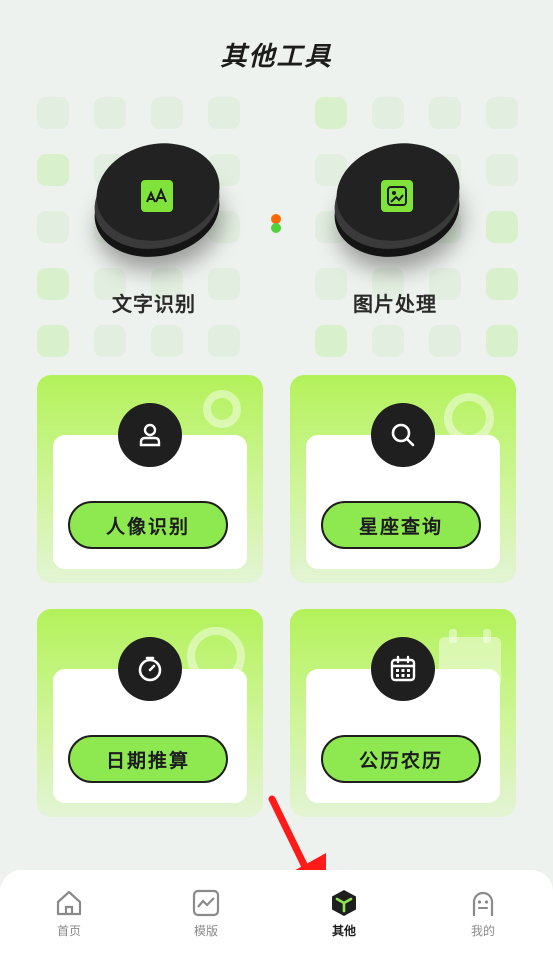 The height and width of the screenshot is (959, 553). I want to click on text-recognition-button, so click(157, 200).